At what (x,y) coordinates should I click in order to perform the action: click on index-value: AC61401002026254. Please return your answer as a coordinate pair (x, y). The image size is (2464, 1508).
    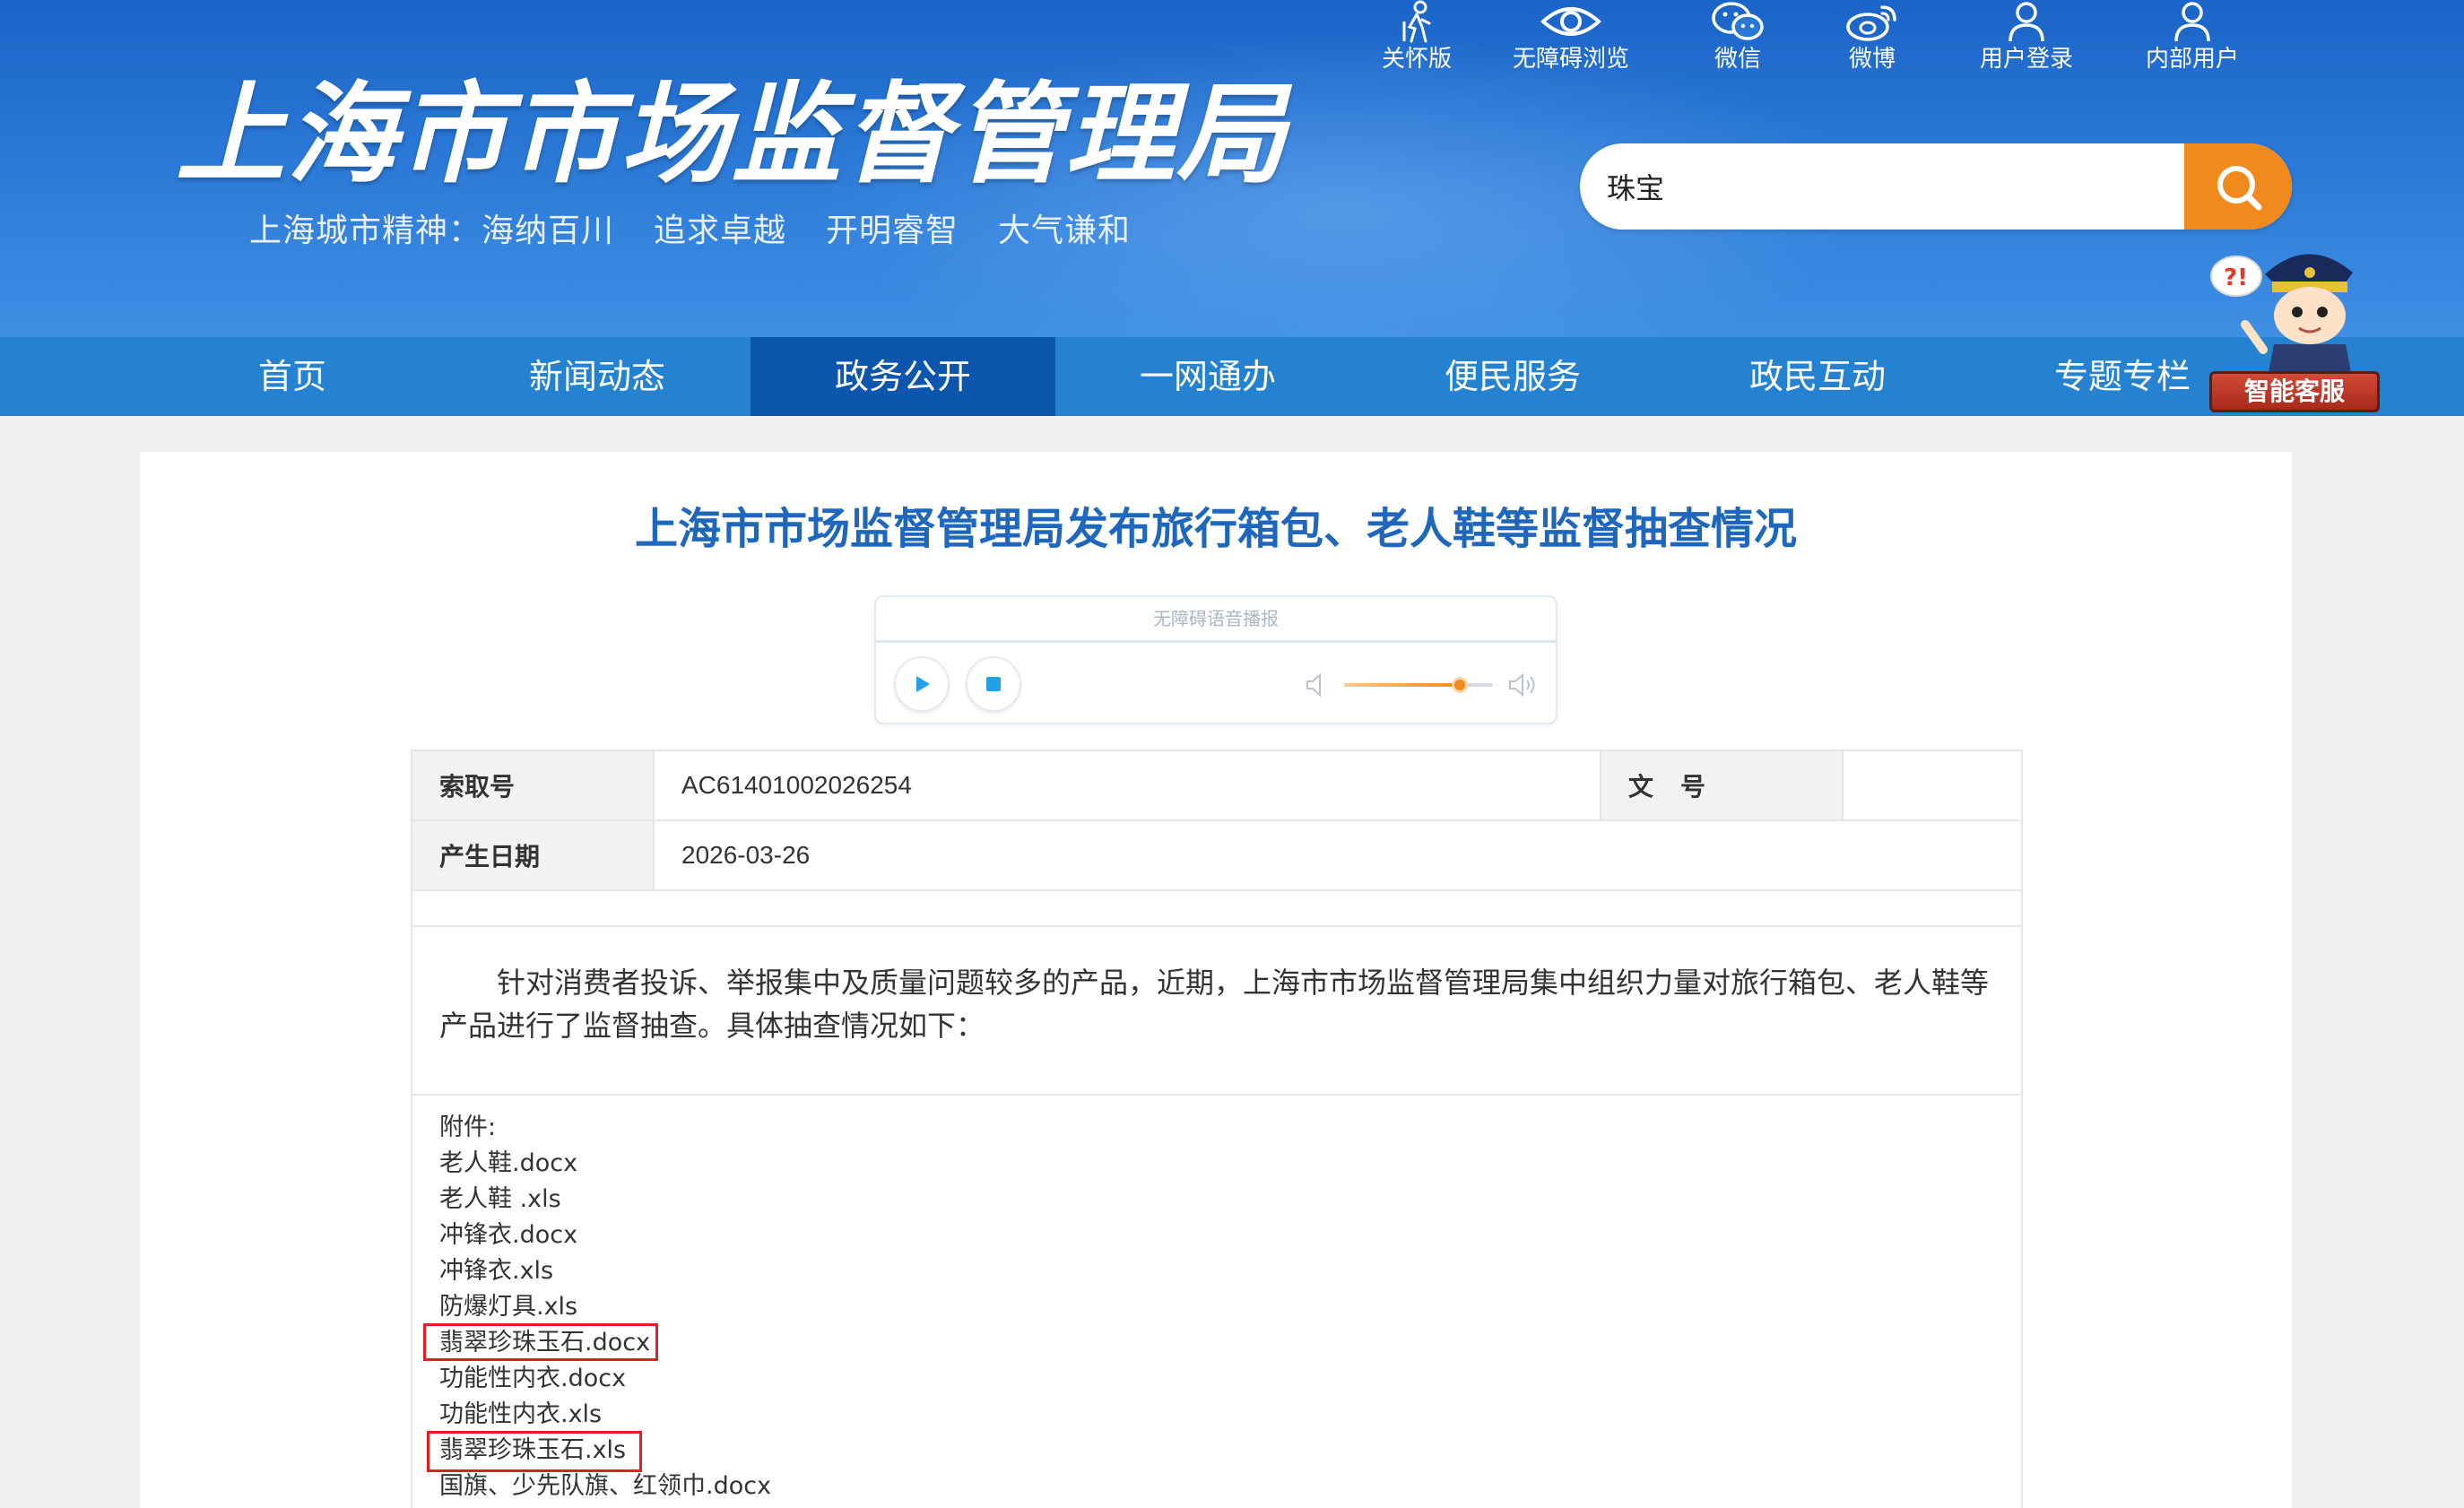
    Looking at the image, I should click on (1127, 785).